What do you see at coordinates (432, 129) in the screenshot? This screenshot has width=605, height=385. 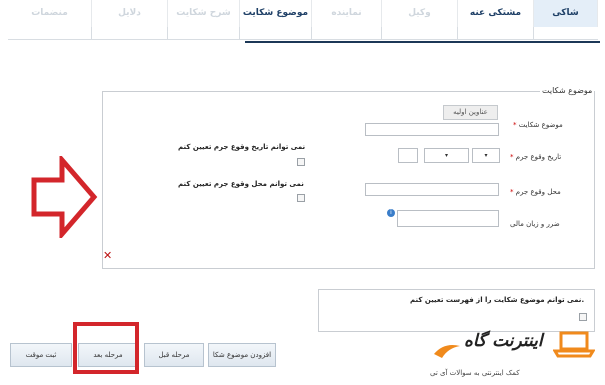 I see `subject-input` at bounding box center [432, 129].